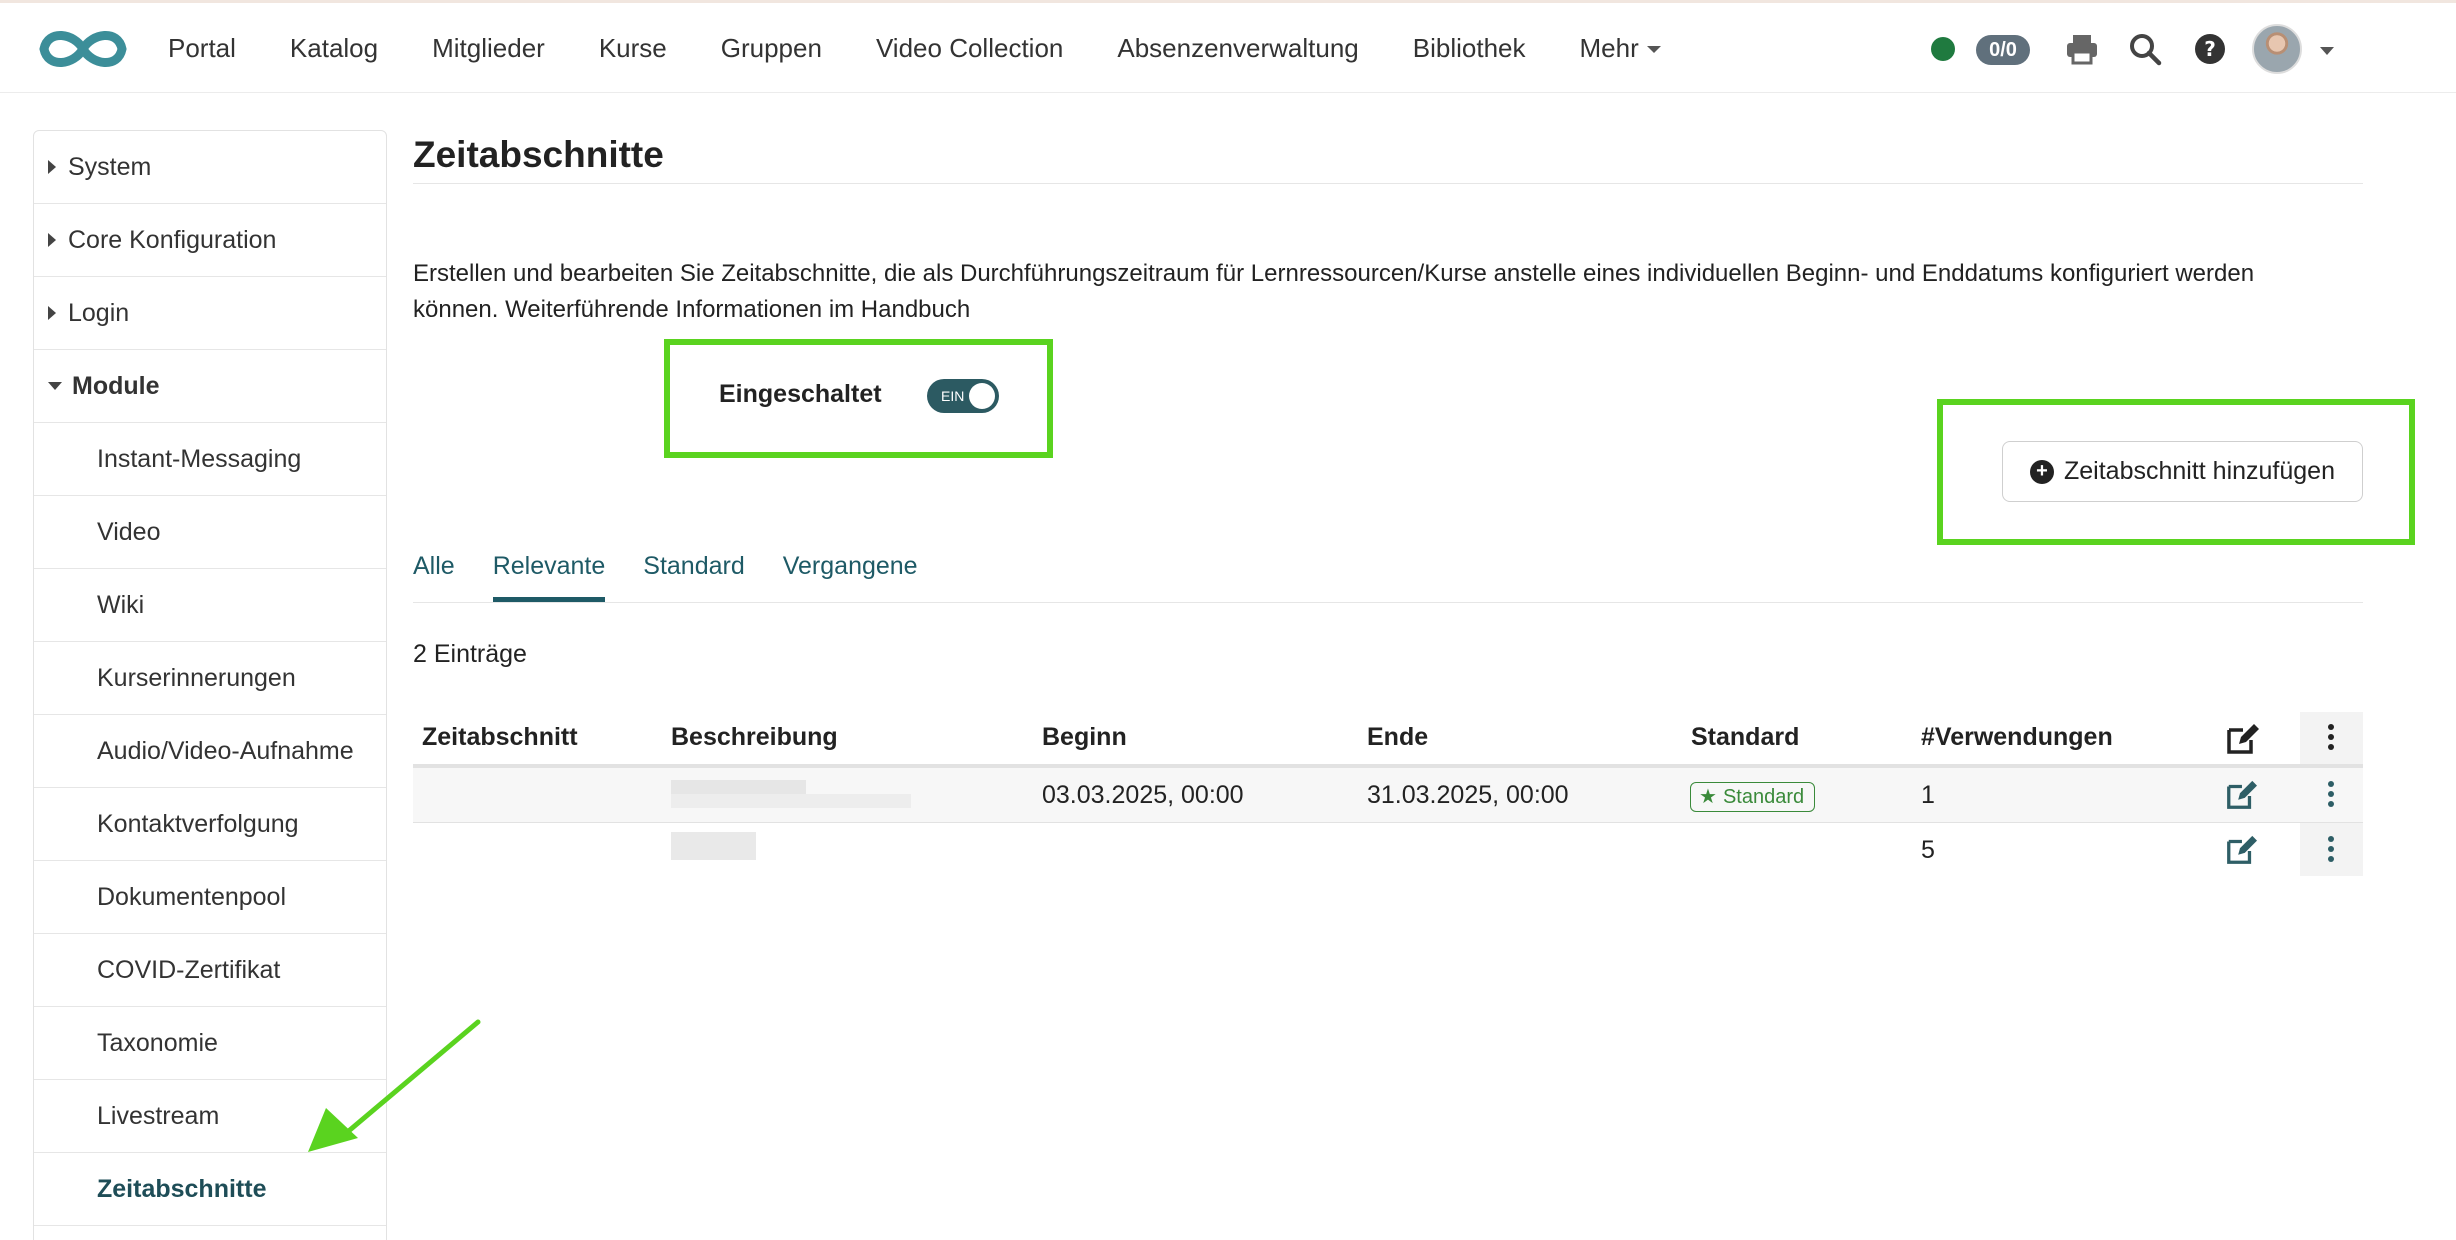 The image size is (2456, 1240). Describe the element at coordinates (1388, 602) in the screenshot. I see `tabs-divider` at that location.